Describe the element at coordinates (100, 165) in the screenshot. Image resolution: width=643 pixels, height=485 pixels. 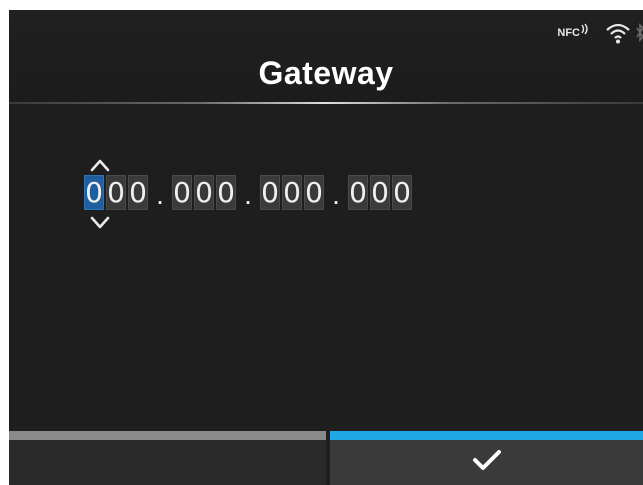
I see `increment-arrow-icon` at that location.